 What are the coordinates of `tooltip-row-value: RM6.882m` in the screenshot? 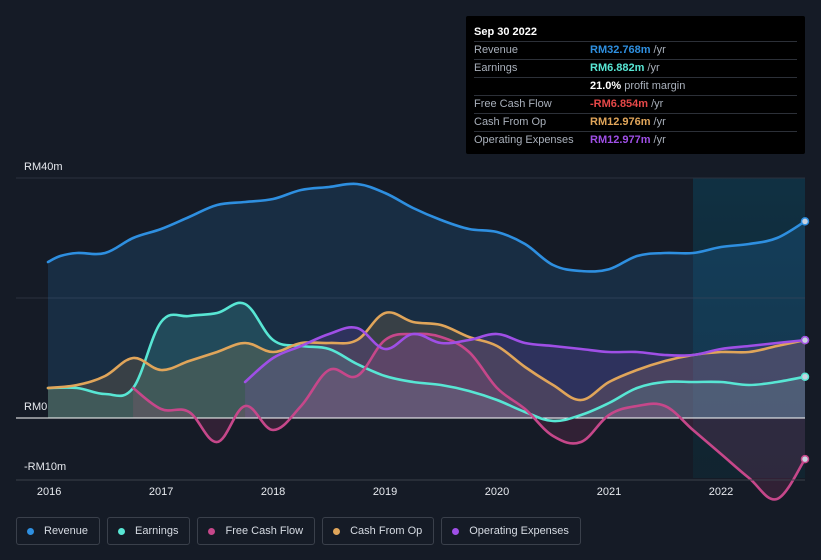 It's located at (617, 68).